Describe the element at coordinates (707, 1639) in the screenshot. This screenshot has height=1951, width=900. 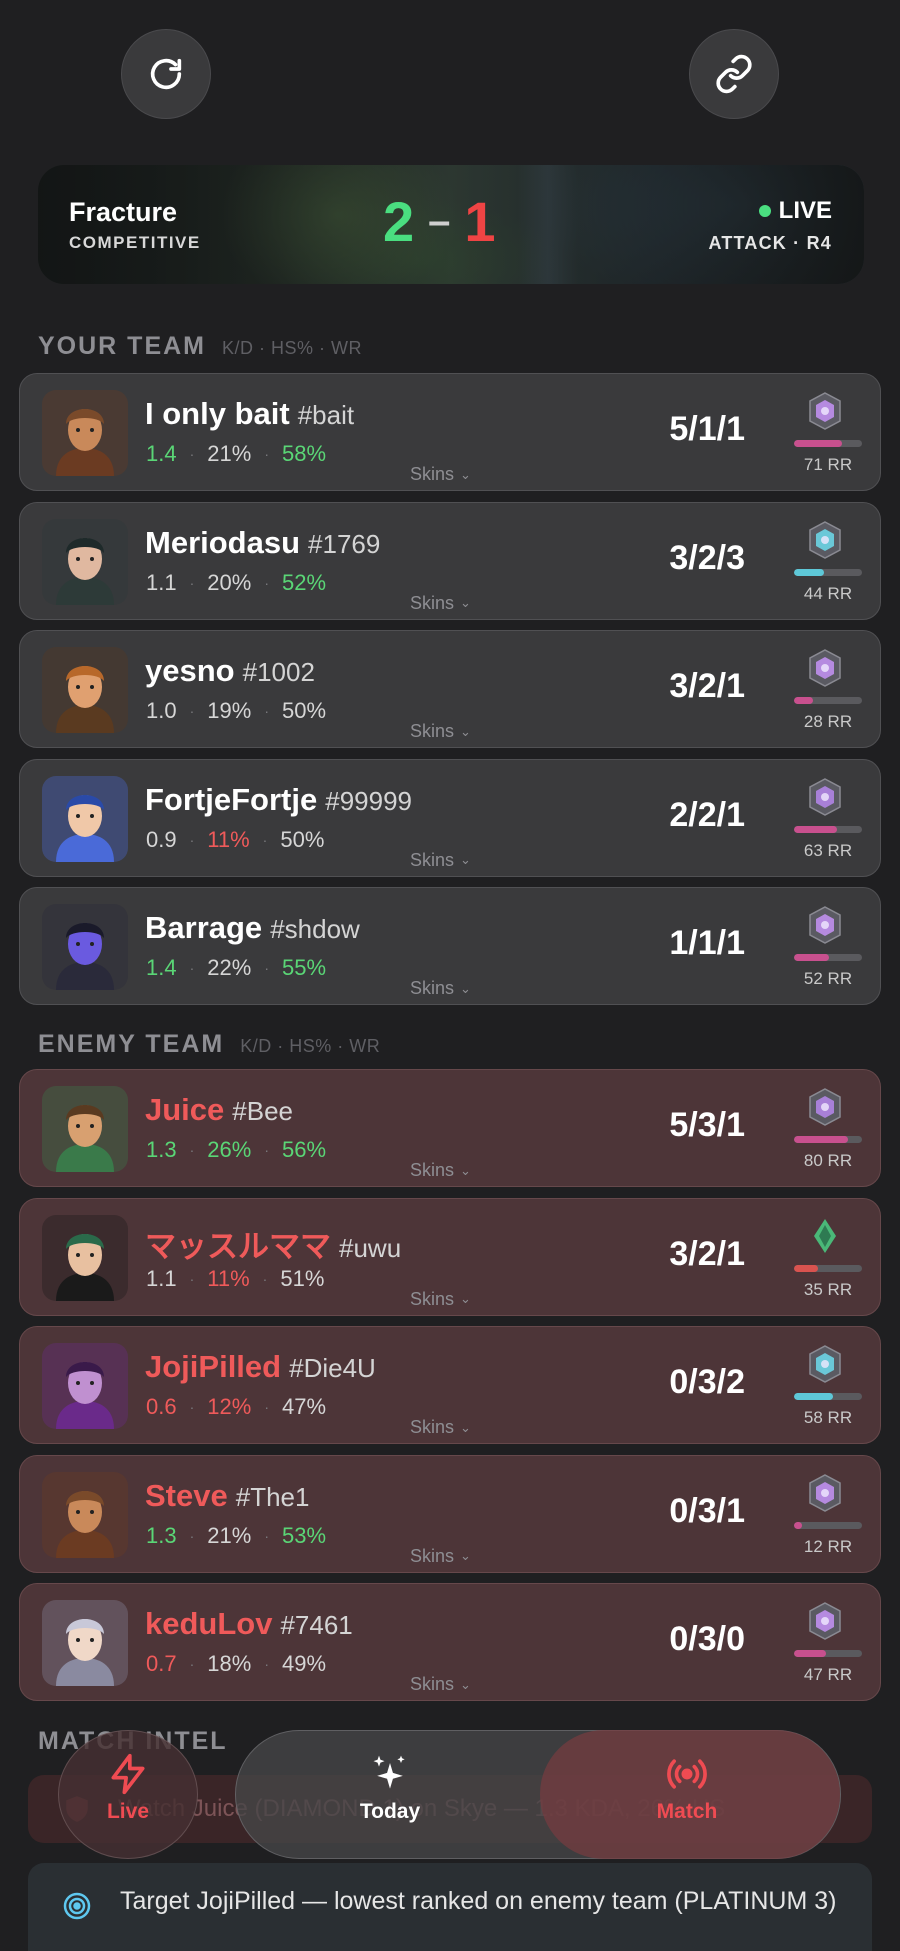
I see `kda-value: 0/3/0` at that location.